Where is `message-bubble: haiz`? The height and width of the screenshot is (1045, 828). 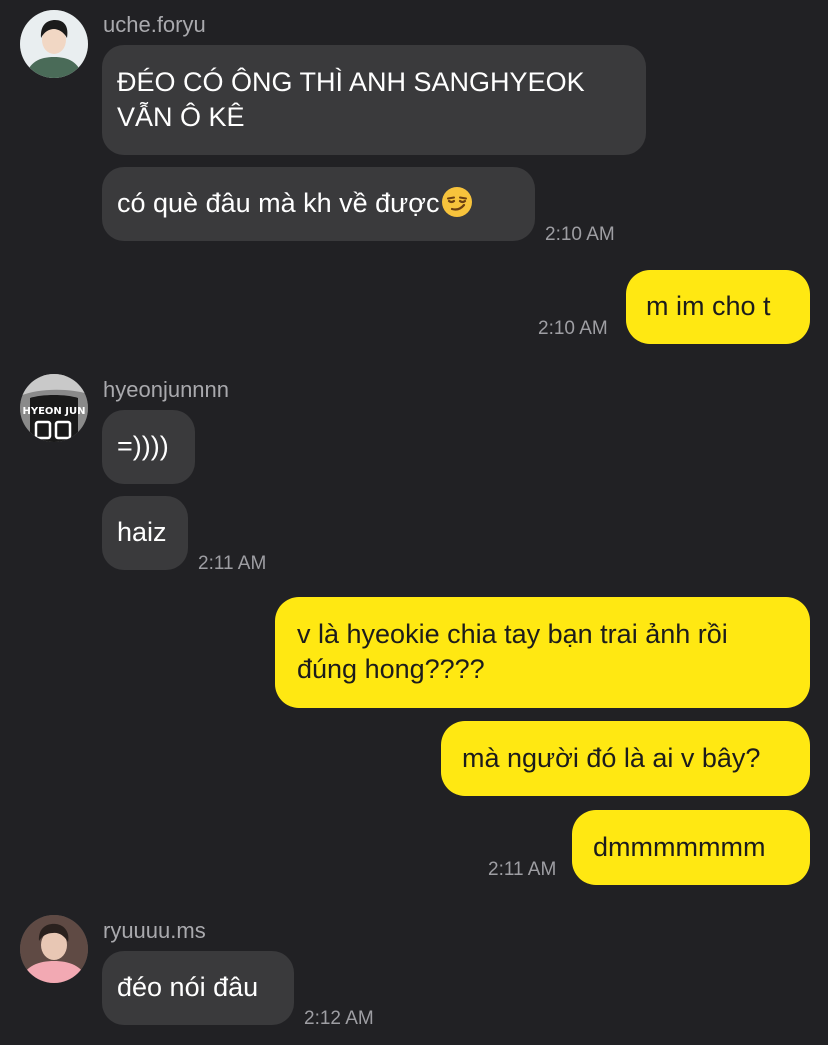
message-bubble: haiz is located at coordinates (145, 533).